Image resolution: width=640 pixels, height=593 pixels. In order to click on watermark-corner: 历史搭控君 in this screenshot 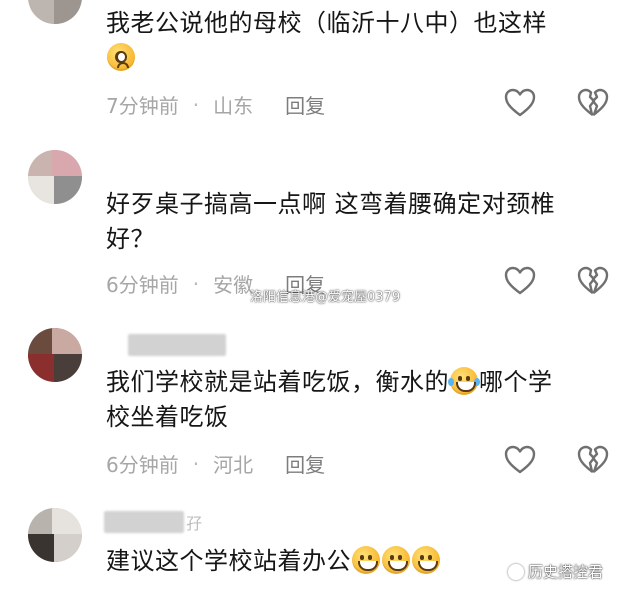, I will do `click(555, 571)`.